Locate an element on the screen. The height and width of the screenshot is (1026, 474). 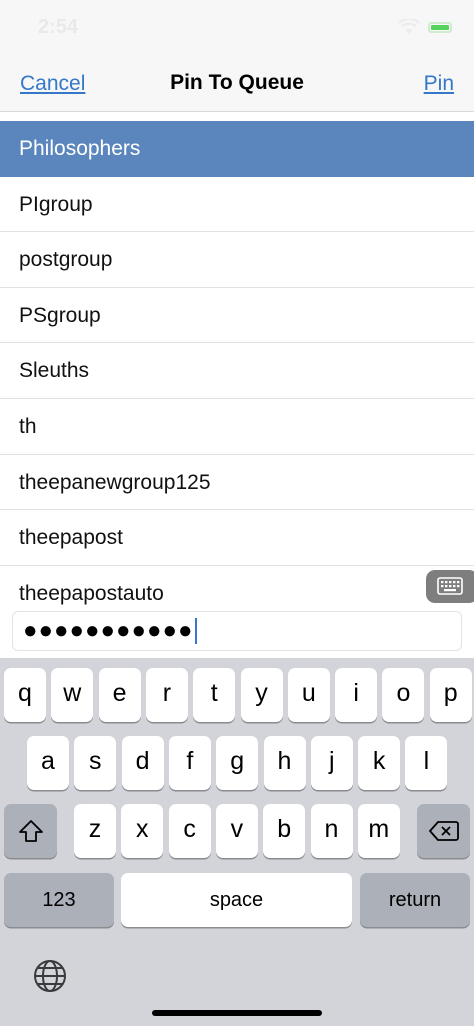
status-bar: 2:54 is located at coordinates (237, 29).